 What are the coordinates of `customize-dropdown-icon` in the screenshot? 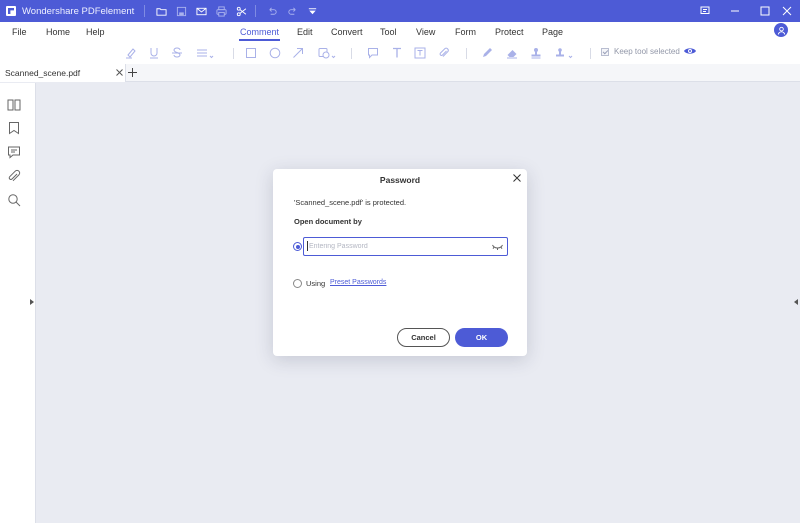 It's located at (312, 11).